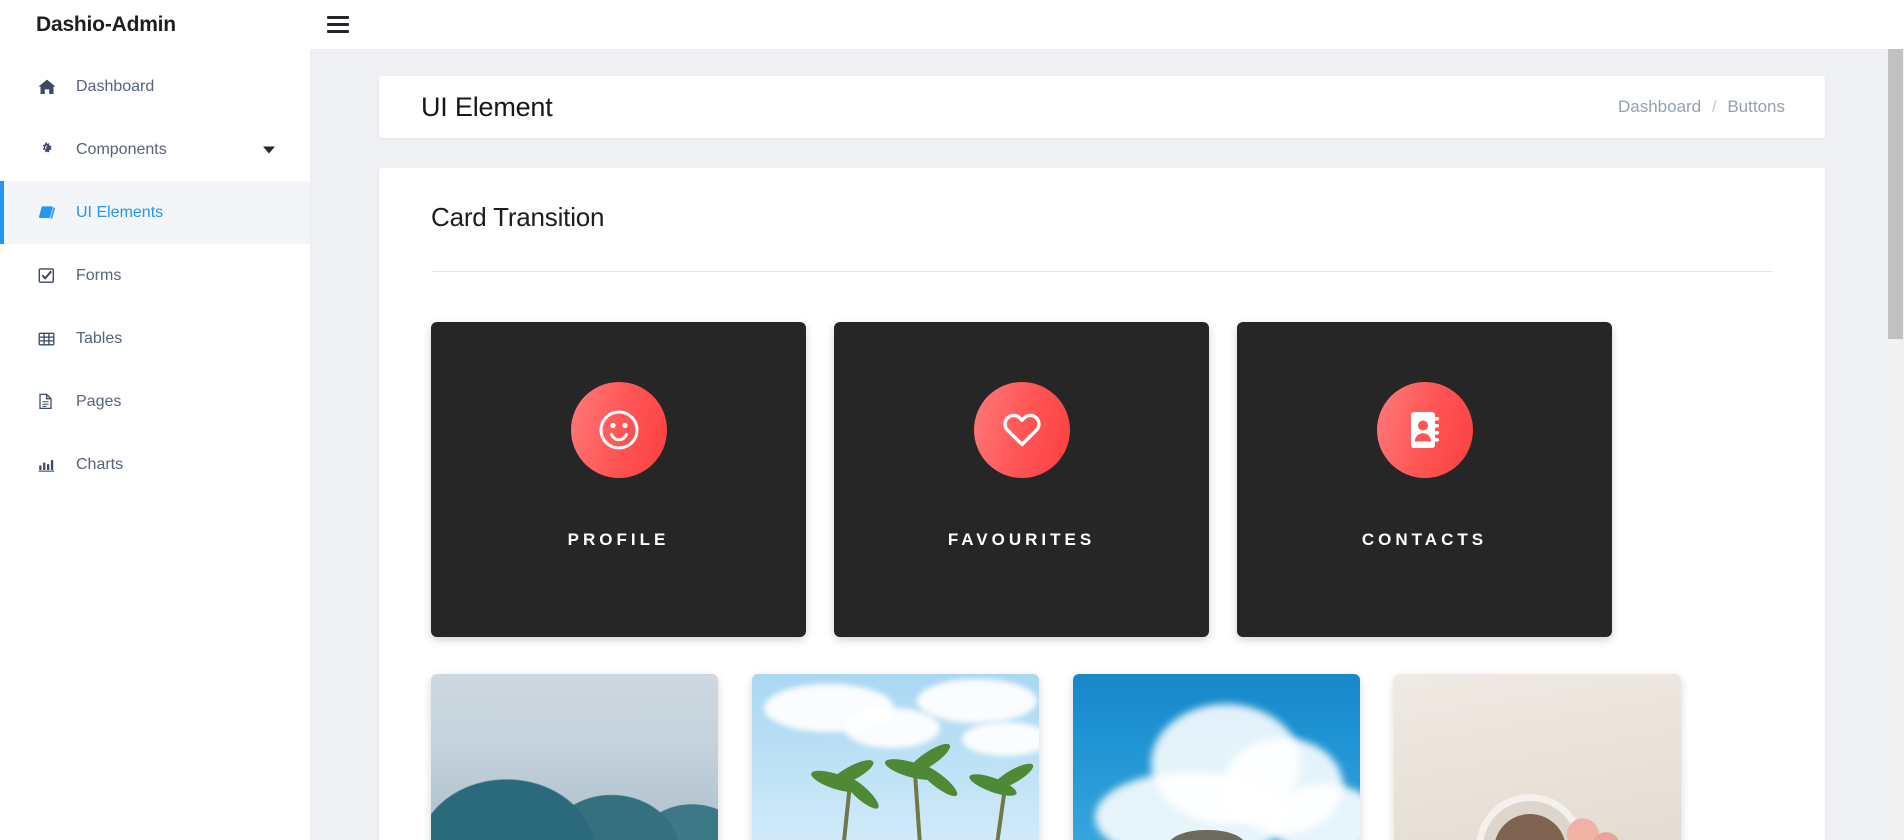 The height and width of the screenshot is (840, 1904). Describe the element at coordinates (518, 217) in the screenshot. I see `section-title: Card Transition` at that location.